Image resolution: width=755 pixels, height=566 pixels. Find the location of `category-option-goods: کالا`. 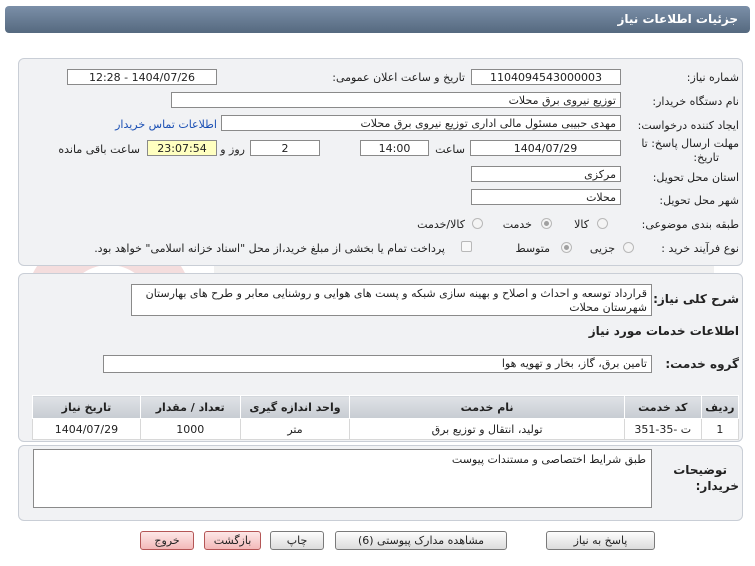

category-option-goods: کالا is located at coordinates (581, 224).